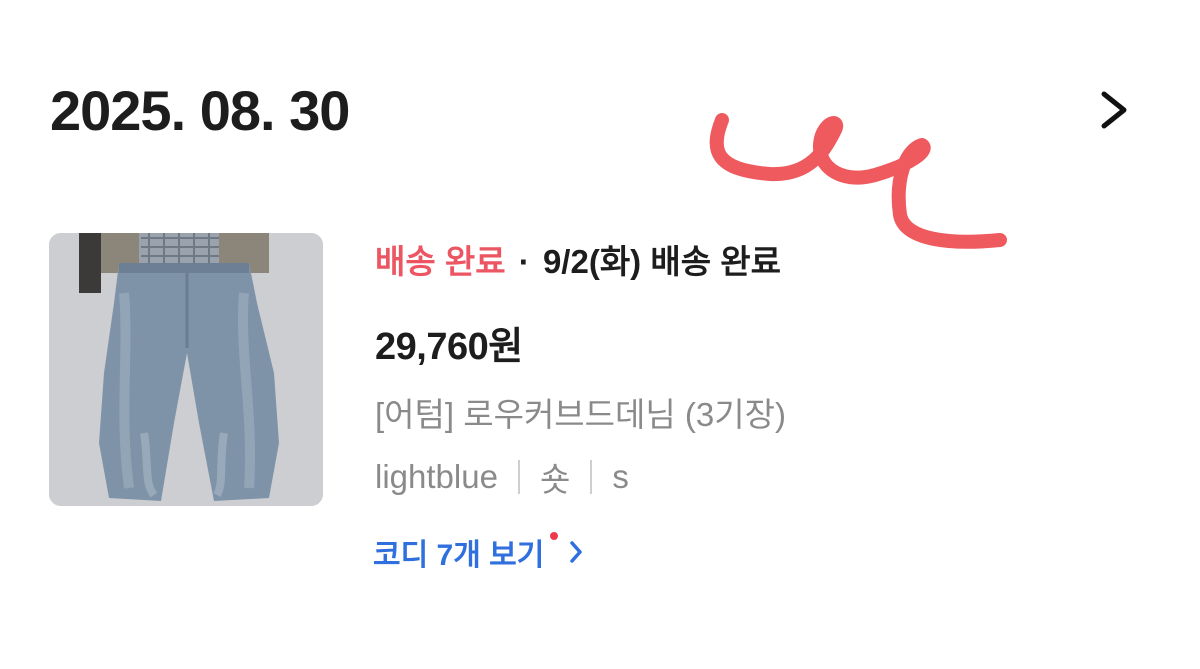 The width and height of the screenshot is (1200, 669). I want to click on order-date: 2025. 08. 30, so click(200, 110).